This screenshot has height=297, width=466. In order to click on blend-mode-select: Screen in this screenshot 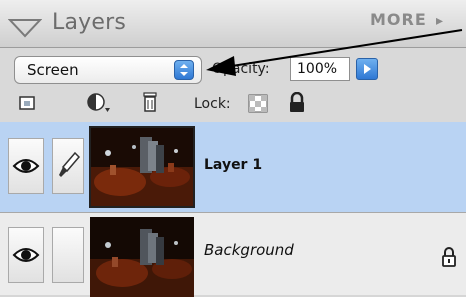, I will do `click(108, 70)`.